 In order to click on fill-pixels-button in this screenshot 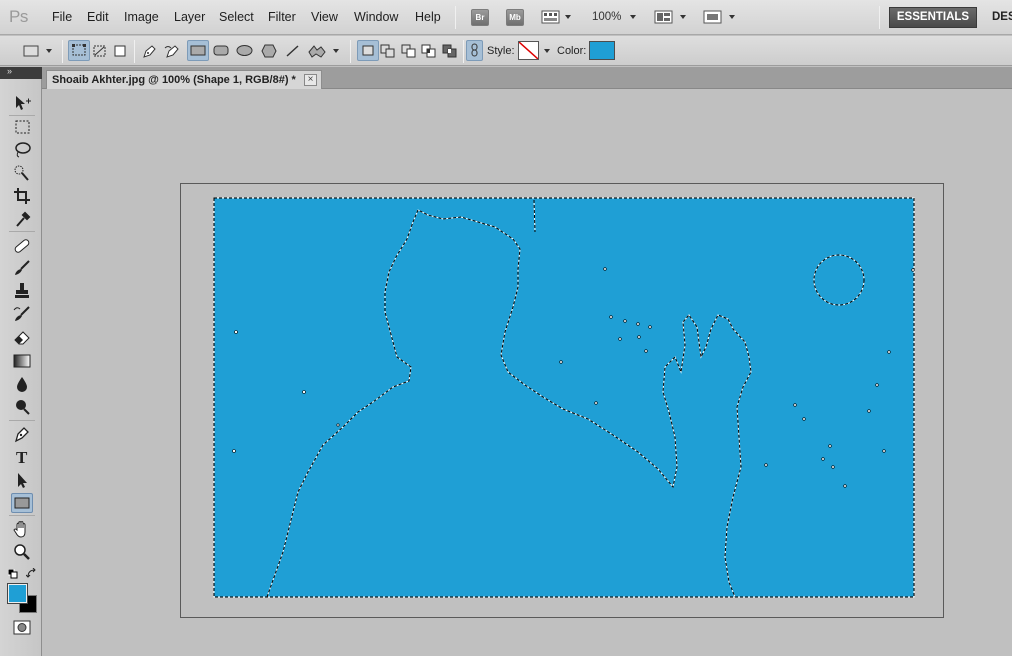, I will do `click(120, 50)`.